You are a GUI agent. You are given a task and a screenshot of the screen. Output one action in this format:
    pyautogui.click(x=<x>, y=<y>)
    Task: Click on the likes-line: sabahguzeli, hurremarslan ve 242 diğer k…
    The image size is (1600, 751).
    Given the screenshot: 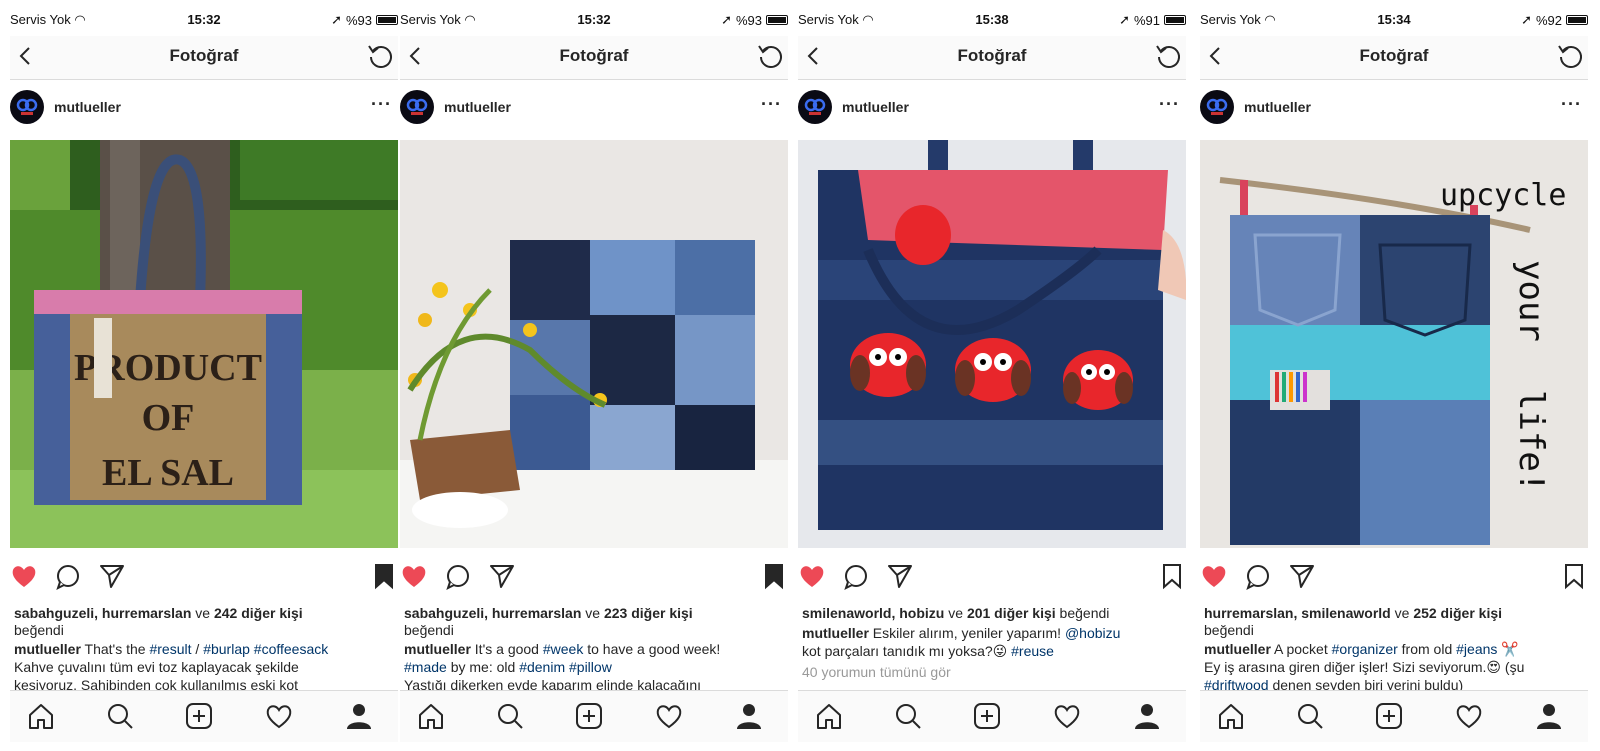 What is the action you would take?
    pyautogui.click(x=204, y=622)
    